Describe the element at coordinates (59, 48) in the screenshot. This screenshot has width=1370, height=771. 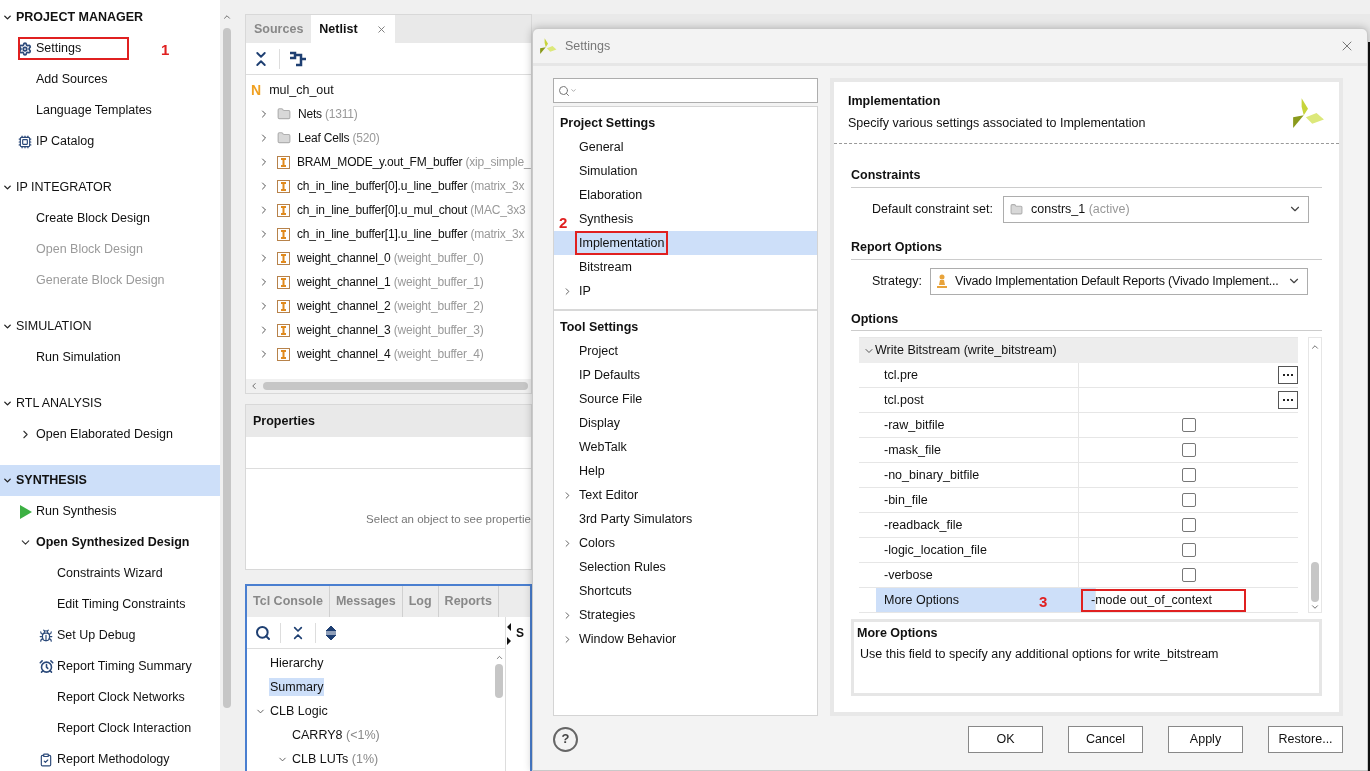
I see `nav-item: Settings` at that location.